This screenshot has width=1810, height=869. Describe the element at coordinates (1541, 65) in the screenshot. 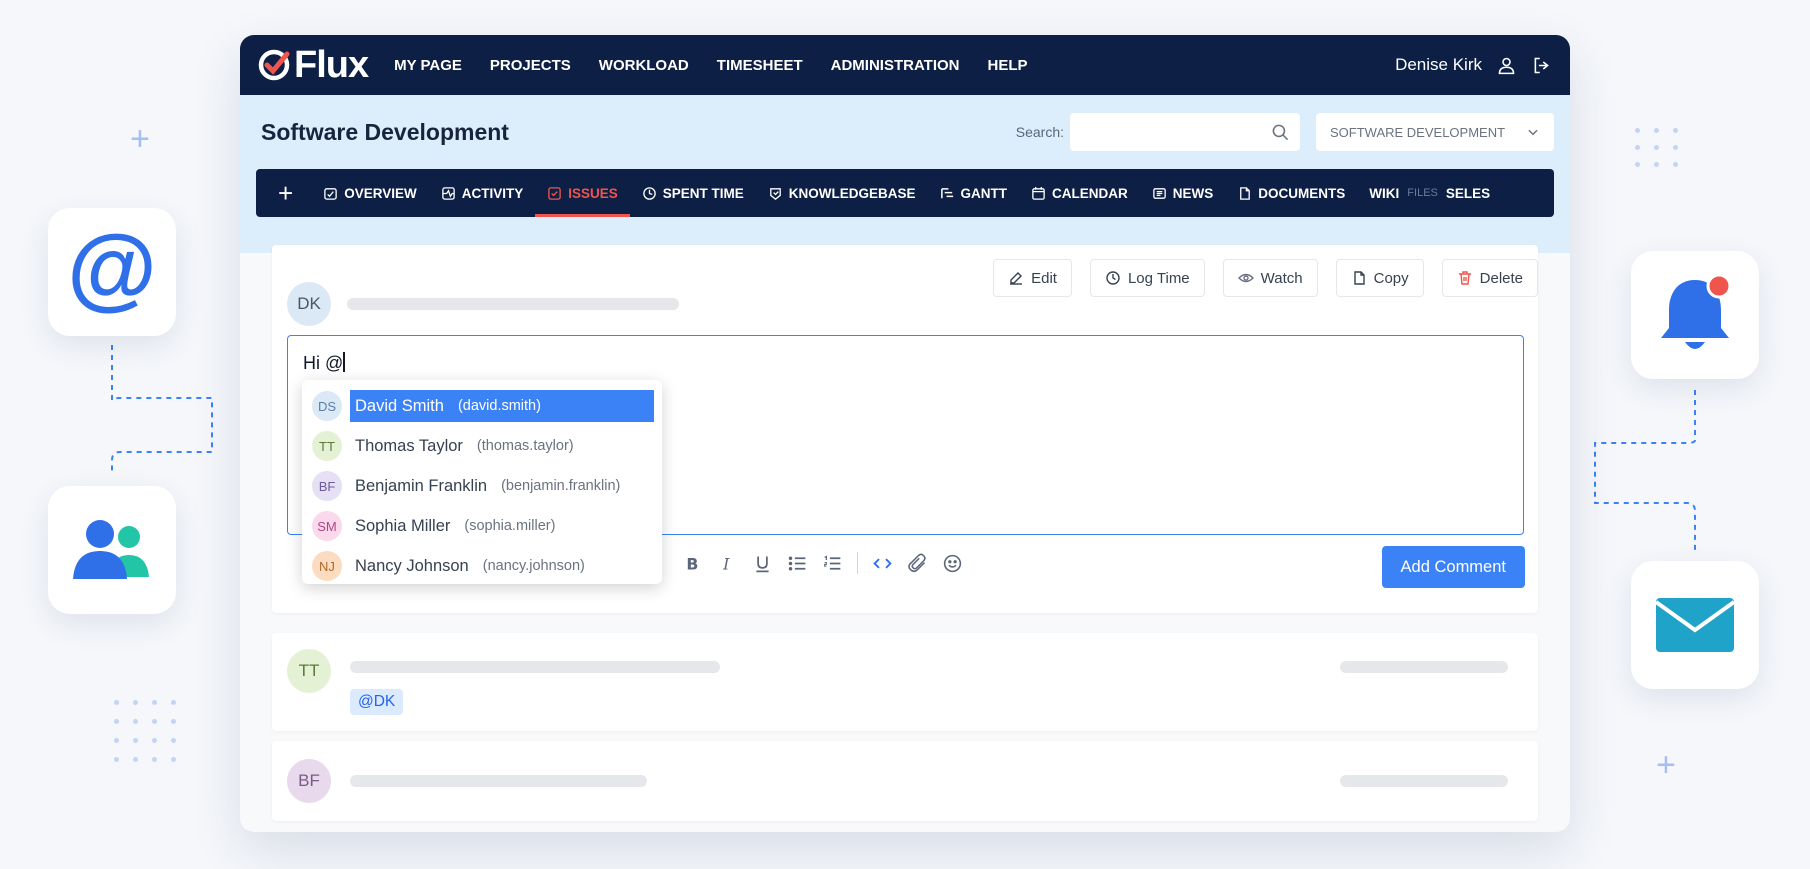

I see `logout-icon` at that location.